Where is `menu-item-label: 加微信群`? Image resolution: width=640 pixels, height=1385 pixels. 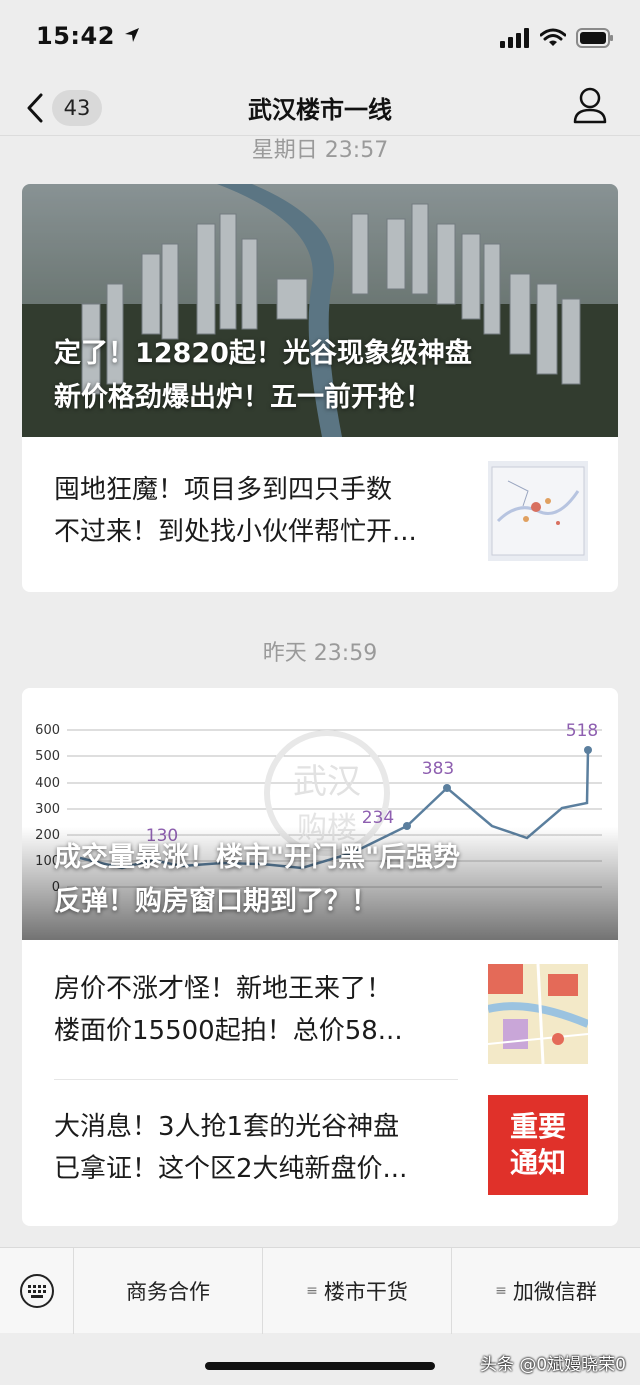
menu-item-label: 加微信群 is located at coordinates (554, 1292).